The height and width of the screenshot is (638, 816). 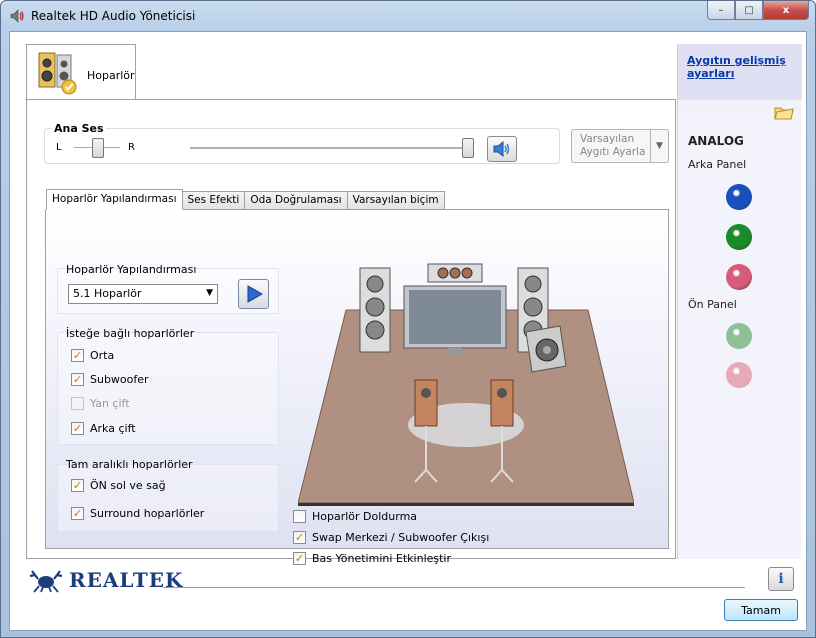 I want to click on play-test-button, so click(x=253, y=294).